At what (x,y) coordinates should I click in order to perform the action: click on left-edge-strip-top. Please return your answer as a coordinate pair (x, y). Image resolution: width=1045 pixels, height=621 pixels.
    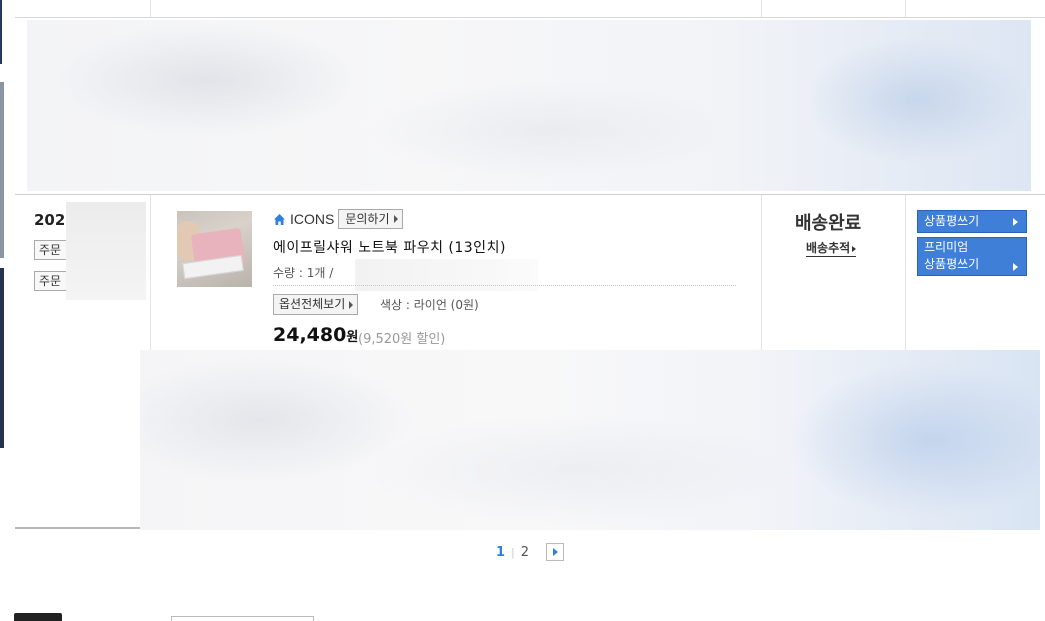
    Looking at the image, I should click on (1, 32).